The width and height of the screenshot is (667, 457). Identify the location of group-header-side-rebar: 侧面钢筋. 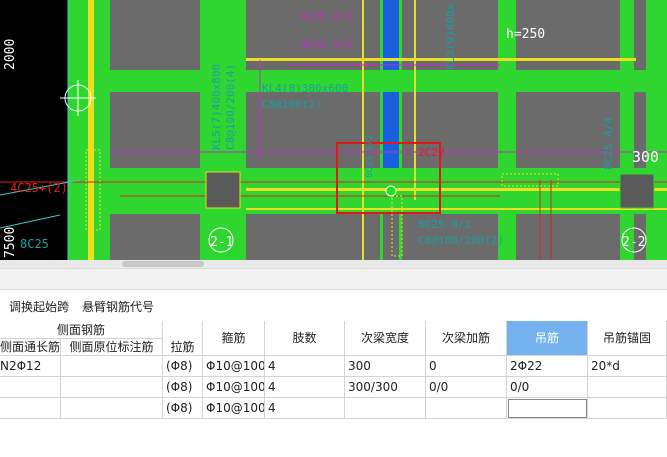
(81, 330).